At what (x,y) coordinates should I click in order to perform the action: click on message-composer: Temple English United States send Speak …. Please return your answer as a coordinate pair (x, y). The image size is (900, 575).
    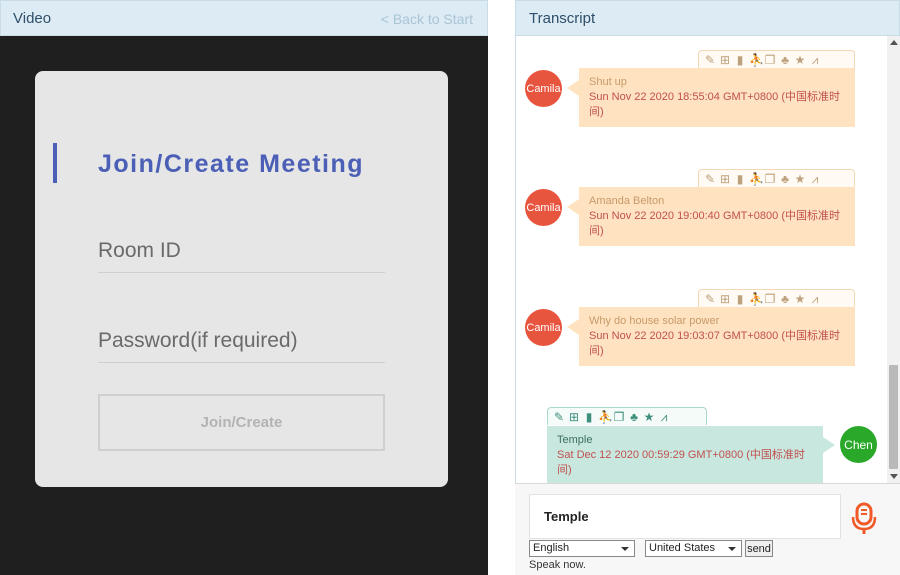
    Looking at the image, I should click on (707, 529).